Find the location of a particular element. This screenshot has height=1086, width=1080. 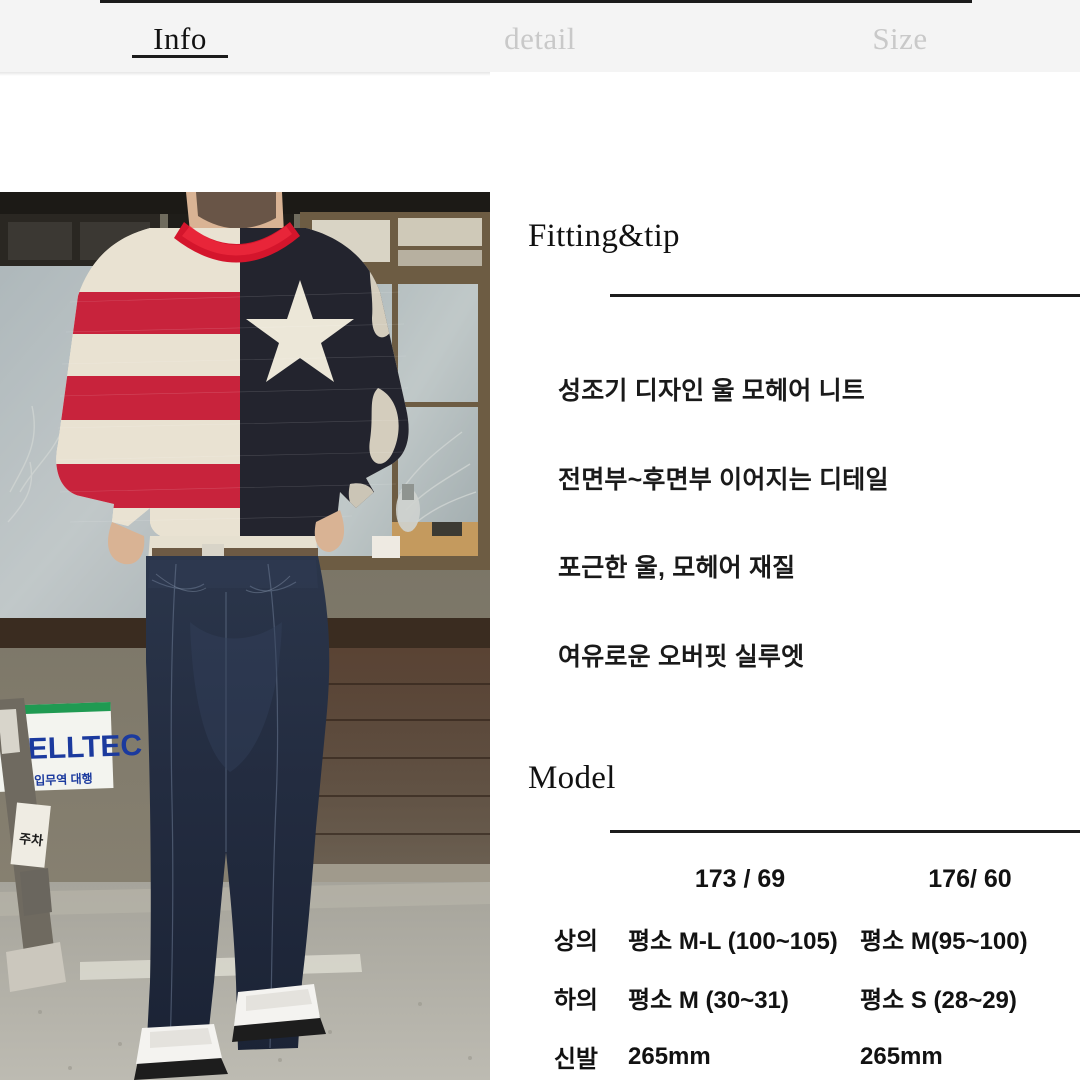

tab-size: Size is located at coordinates (900, 36).